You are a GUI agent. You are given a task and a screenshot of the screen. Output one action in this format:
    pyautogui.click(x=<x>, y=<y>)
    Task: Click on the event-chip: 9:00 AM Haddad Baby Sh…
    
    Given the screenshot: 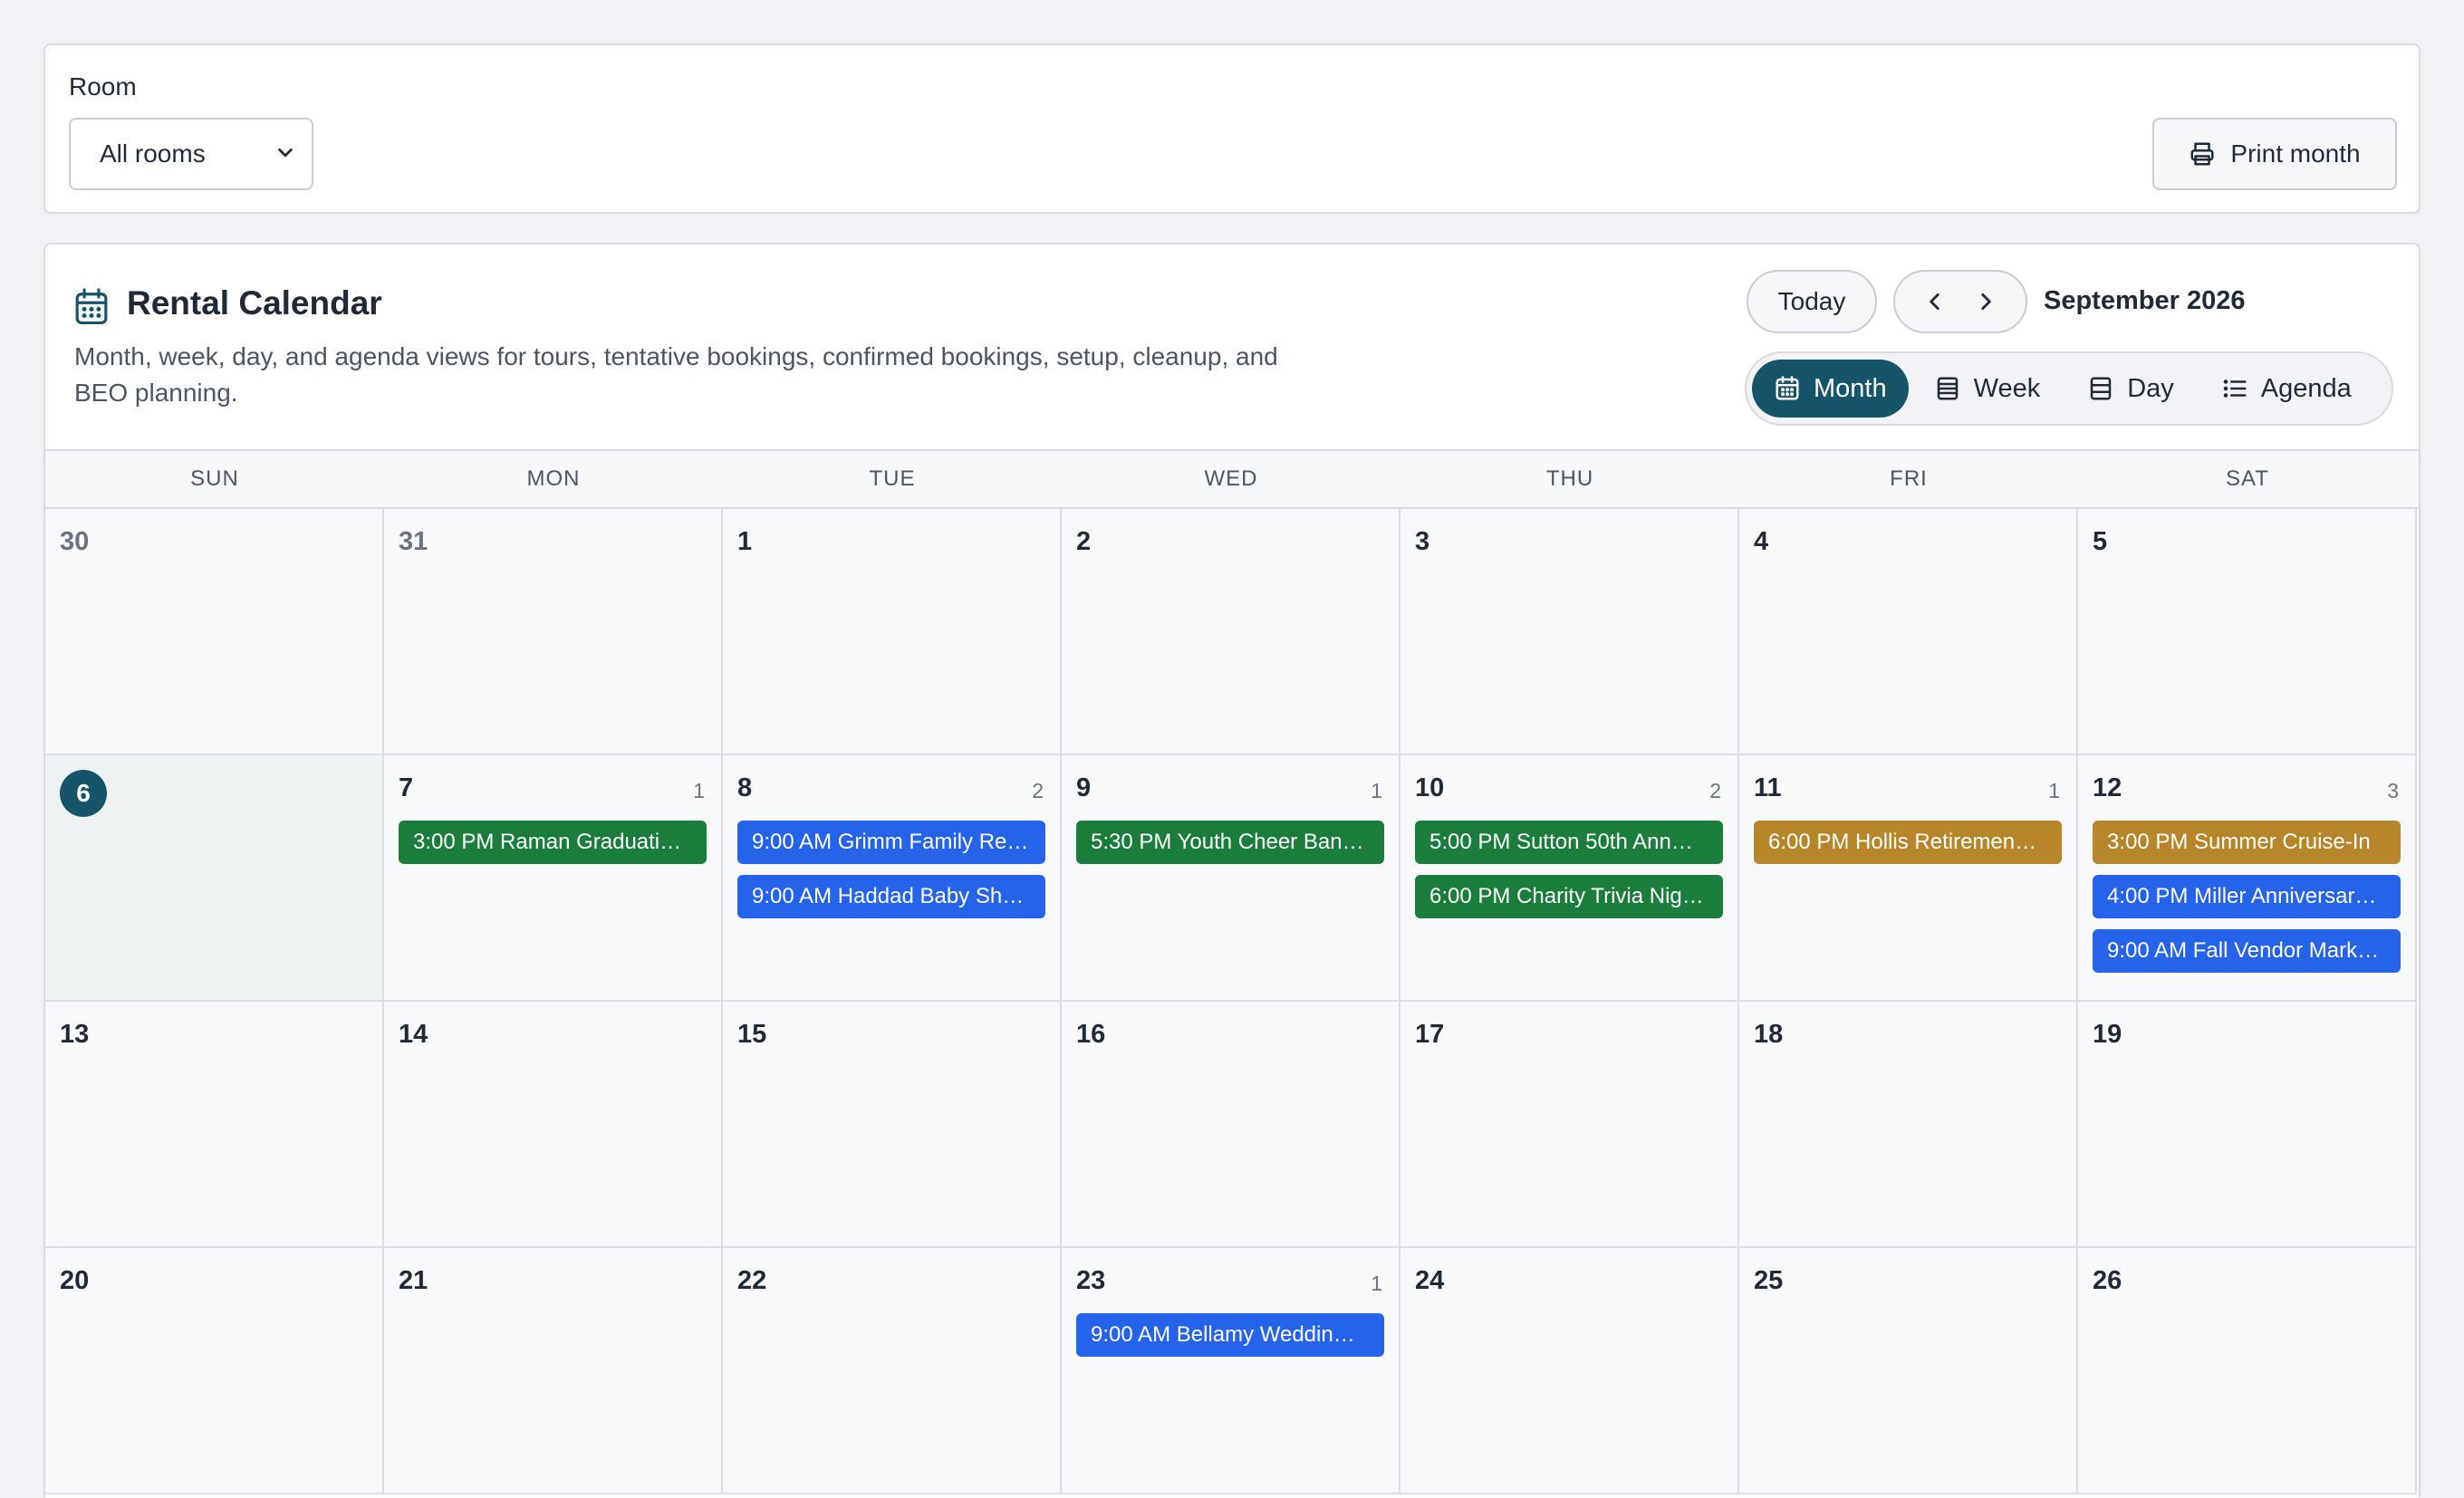 What is the action you would take?
    pyautogui.click(x=891, y=896)
    